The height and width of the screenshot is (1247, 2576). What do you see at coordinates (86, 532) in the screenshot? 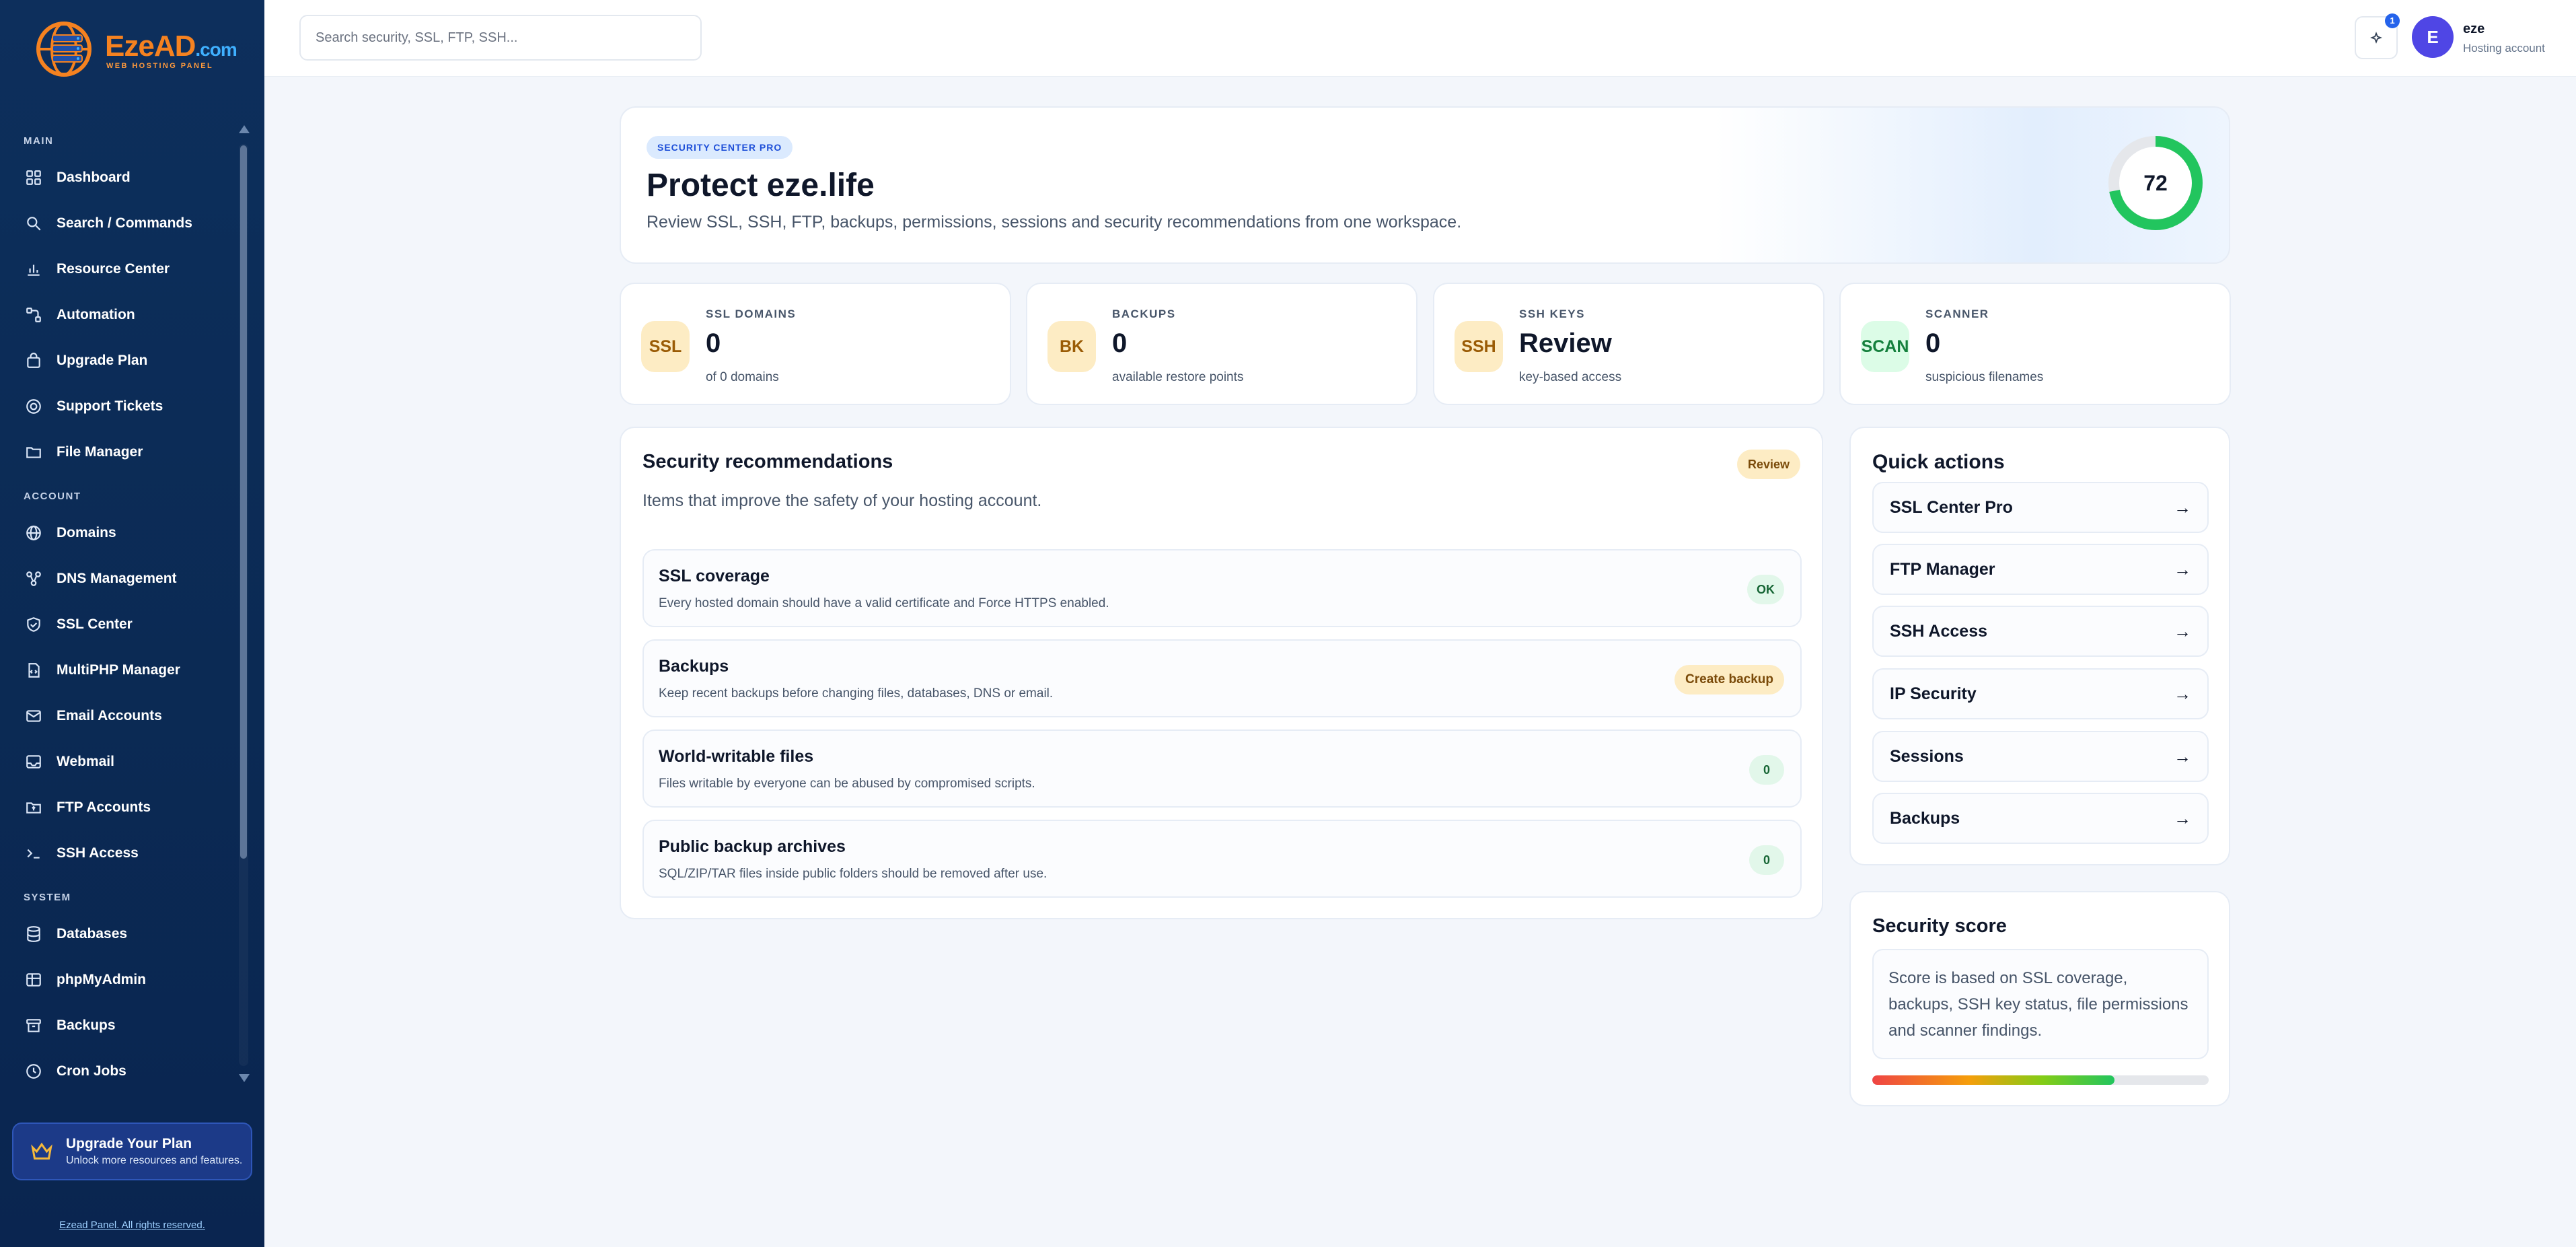
I see `sidebar-item-label: Domains` at bounding box center [86, 532].